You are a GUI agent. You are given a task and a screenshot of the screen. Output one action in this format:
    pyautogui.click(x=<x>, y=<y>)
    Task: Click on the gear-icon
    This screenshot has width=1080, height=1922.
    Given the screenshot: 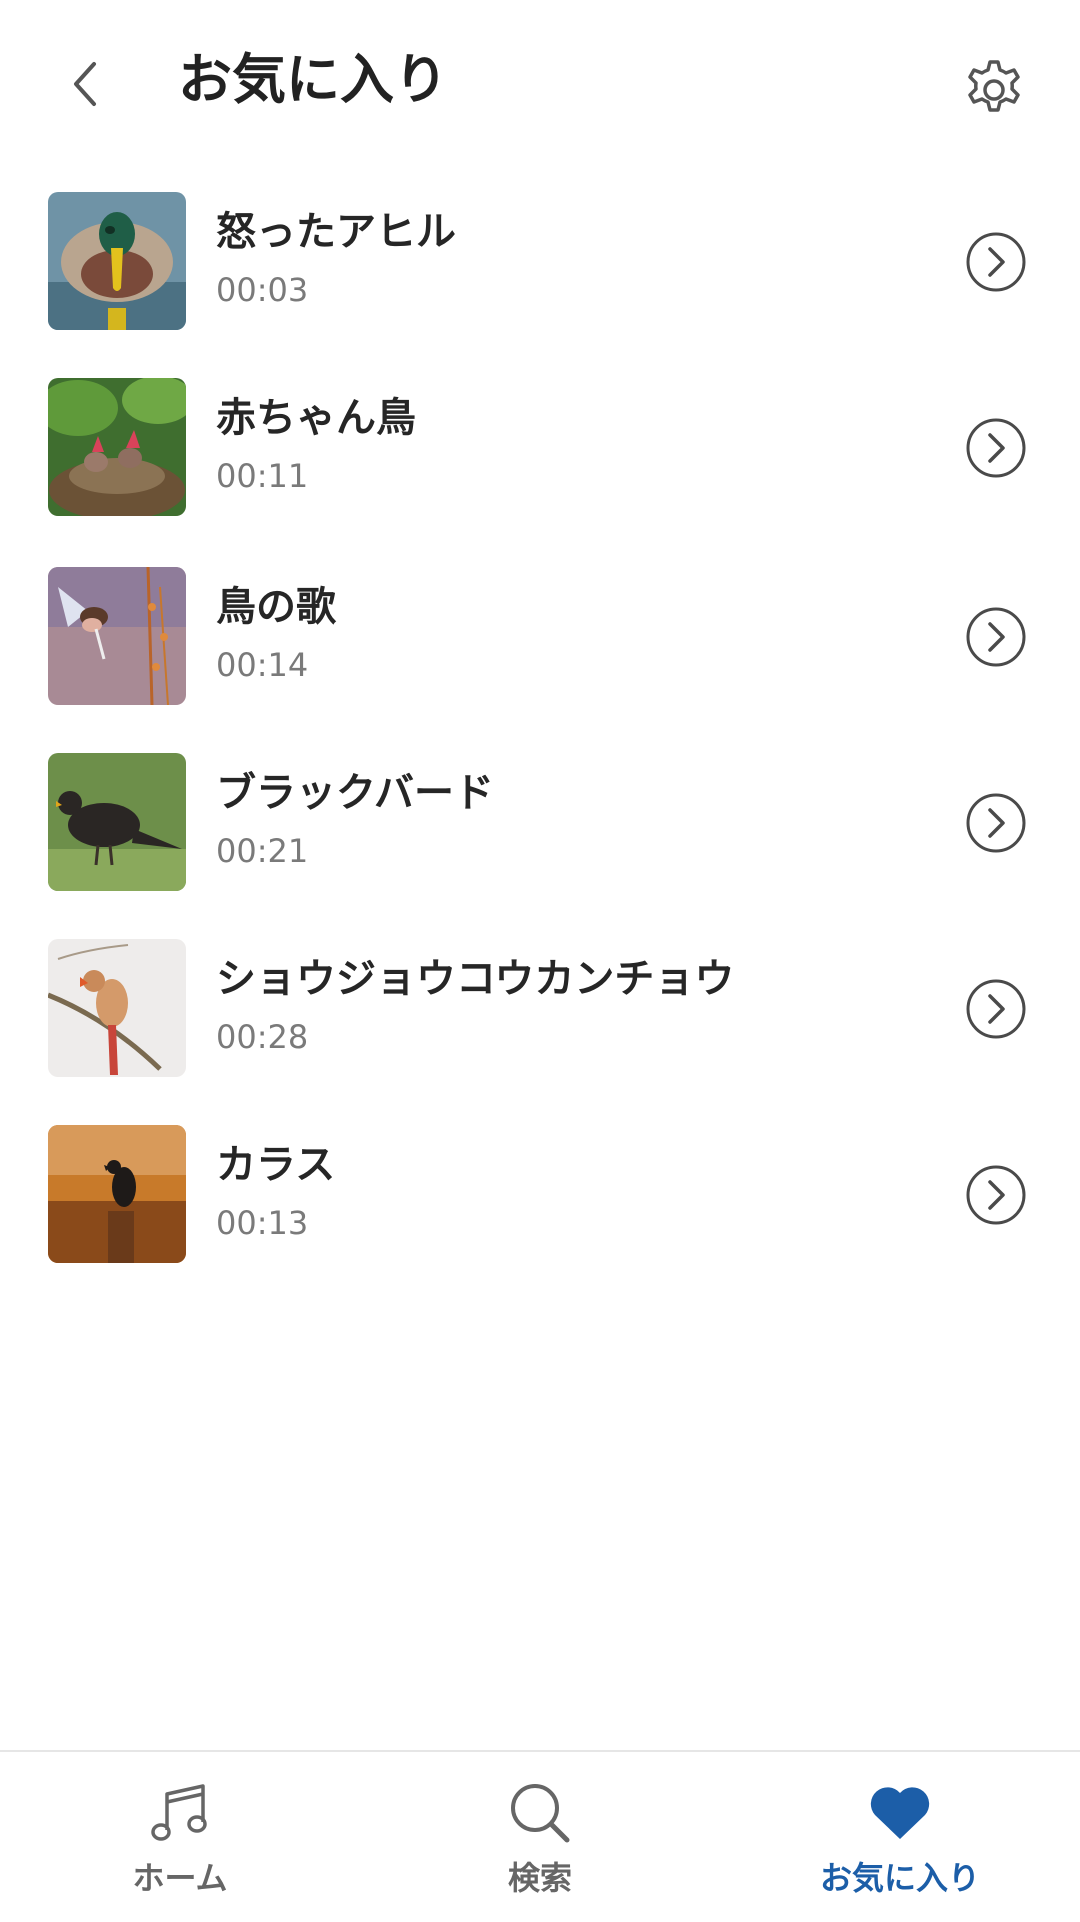 What is the action you would take?
    pyautogui.click(x=994, y=86)
    